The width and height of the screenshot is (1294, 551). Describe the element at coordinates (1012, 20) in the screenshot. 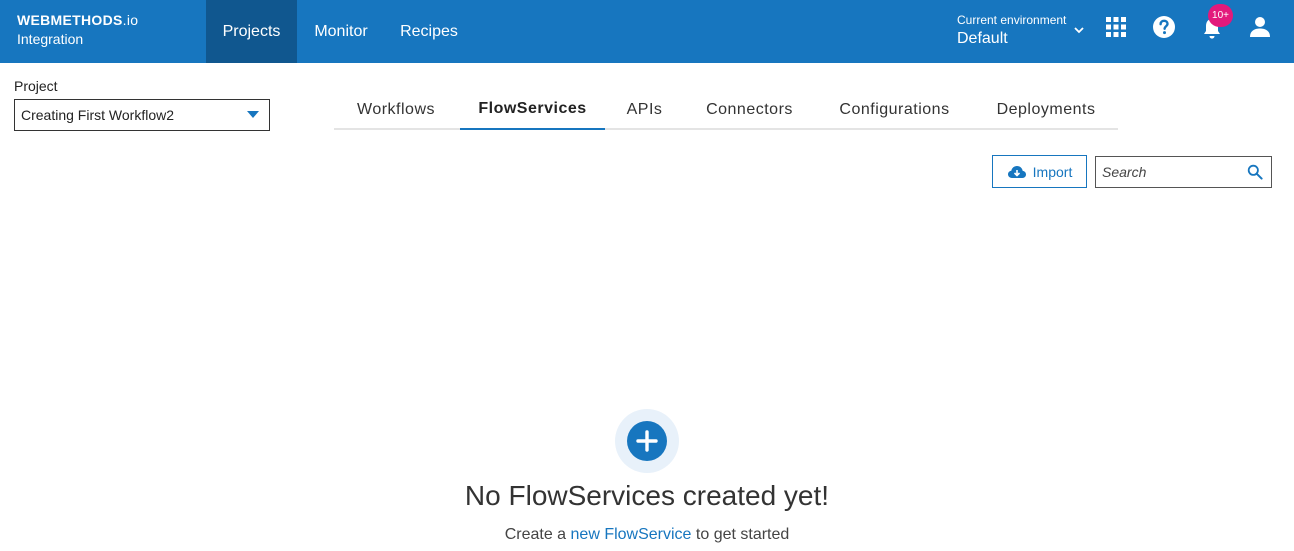

I see `environment-label: Current environment` at that location.